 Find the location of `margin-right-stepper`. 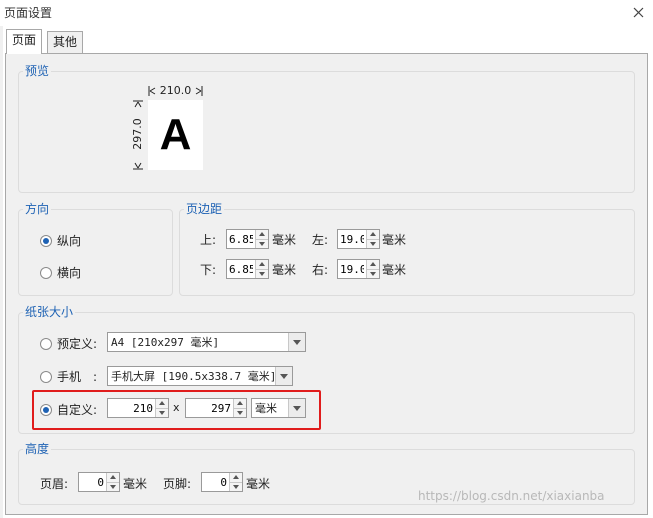

margin-right-stepper is located at coordinates (358, 269).